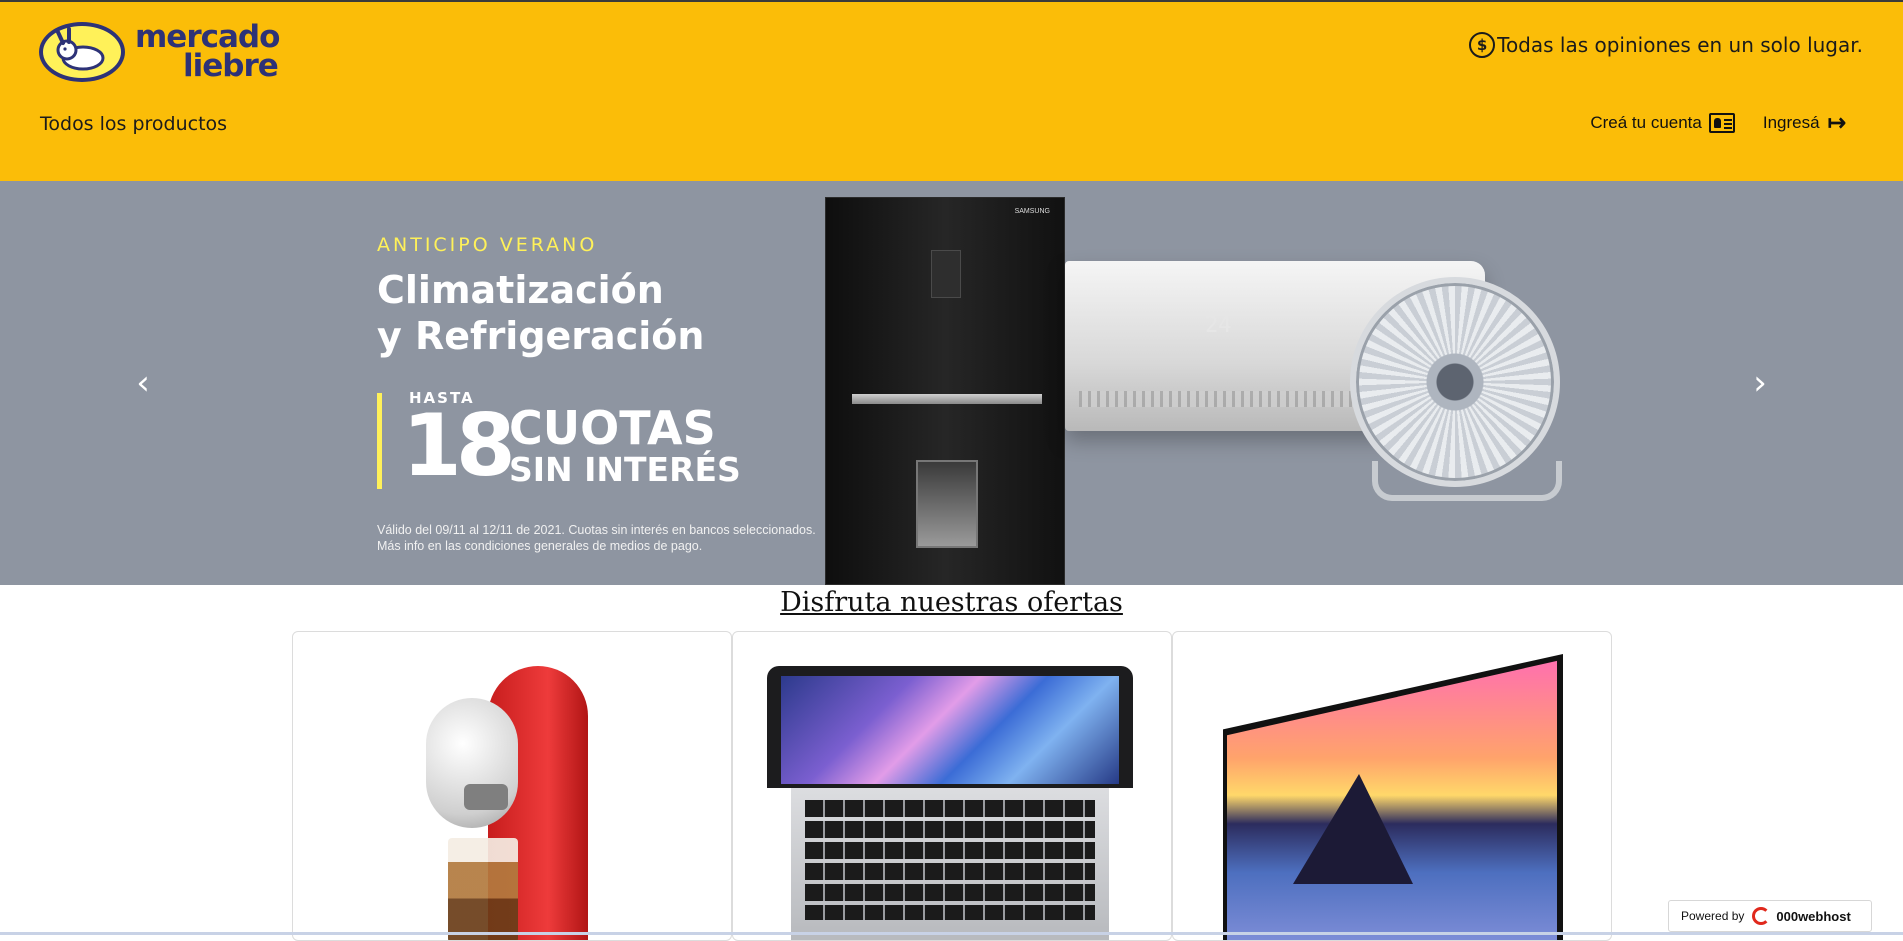 This screenshot has height=941, width=1903. I want to click on tv-screen, so click(1392, 800).